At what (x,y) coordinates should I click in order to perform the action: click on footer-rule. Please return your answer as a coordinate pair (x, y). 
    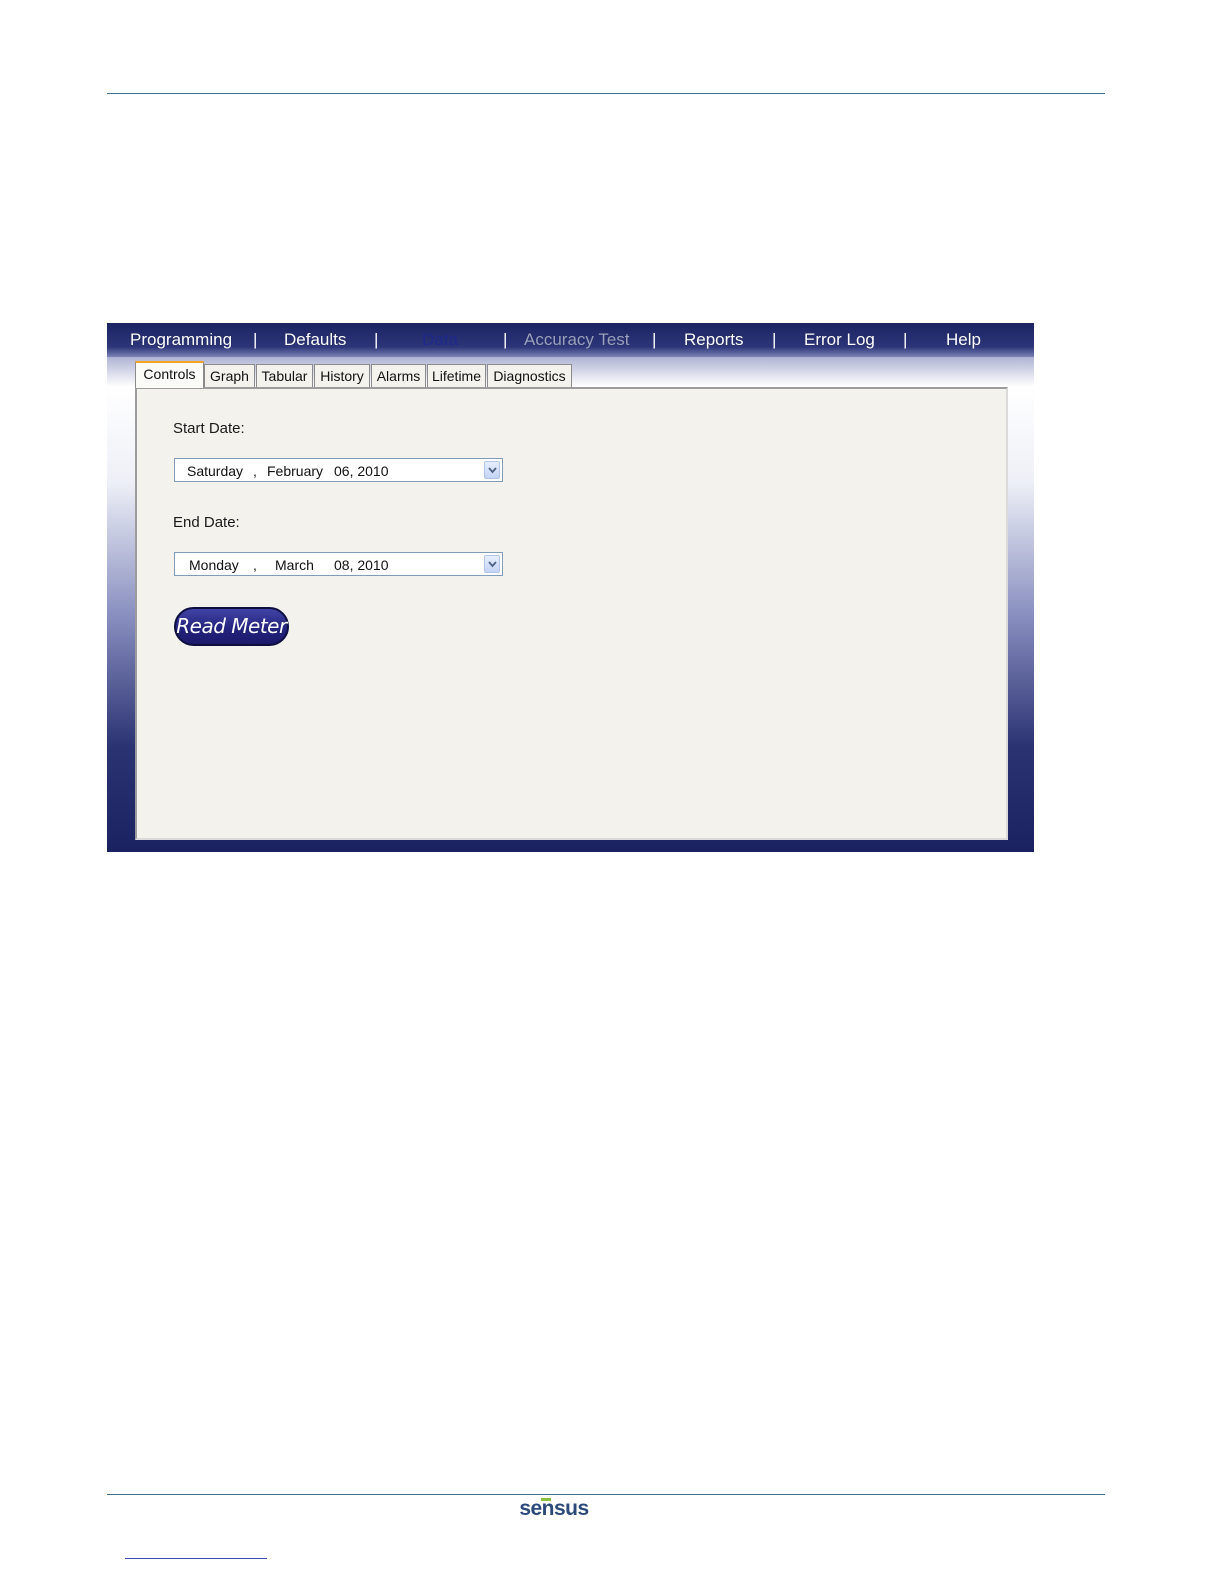
    Looking at the image, I should click on (606, 1494).